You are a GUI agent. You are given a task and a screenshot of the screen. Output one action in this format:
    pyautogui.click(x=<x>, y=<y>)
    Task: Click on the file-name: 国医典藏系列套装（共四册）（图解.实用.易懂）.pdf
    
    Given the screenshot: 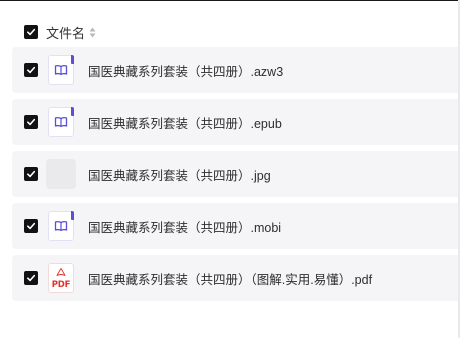 What is the action you would take?
    pyautogui.click(x=230, y=279)
    